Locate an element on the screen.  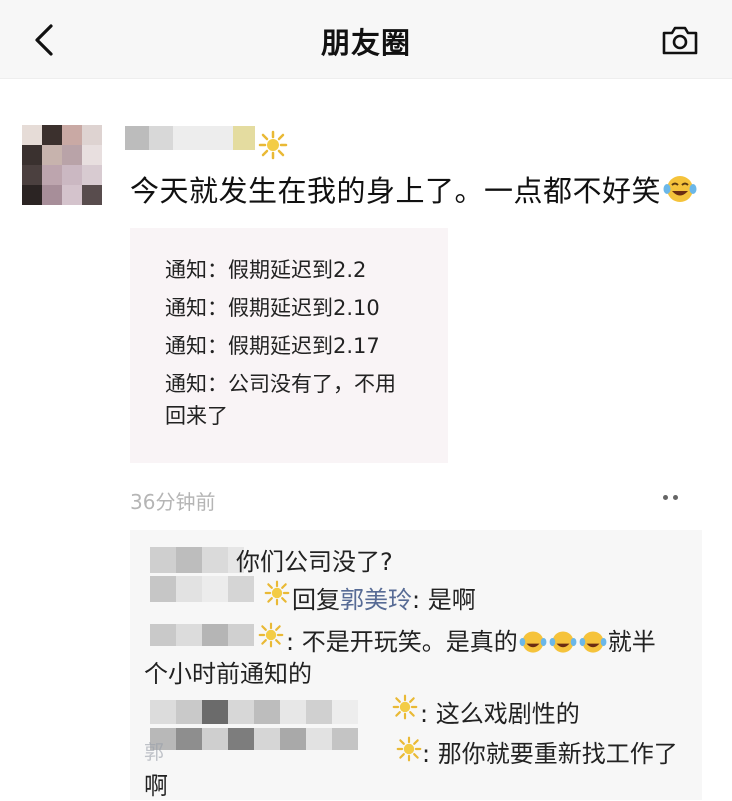
reply-prefix: 回复 is located at coordinates (316, 600).